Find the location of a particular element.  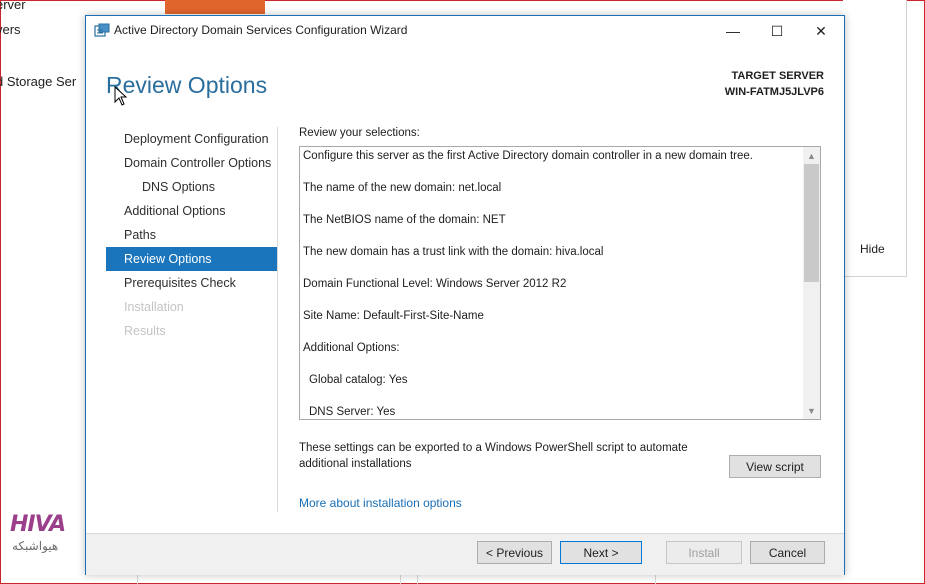

nav-divider is located at coordinates (277, 319).